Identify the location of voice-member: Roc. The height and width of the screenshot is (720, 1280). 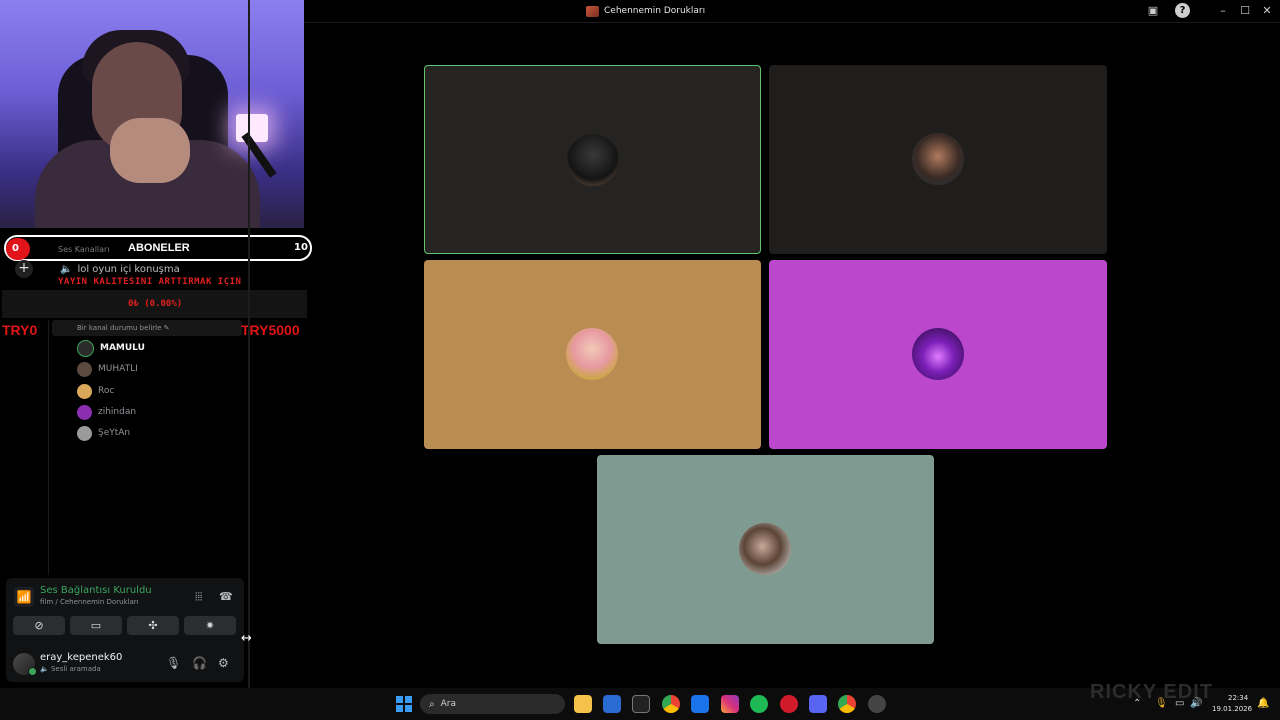
(95, 391).